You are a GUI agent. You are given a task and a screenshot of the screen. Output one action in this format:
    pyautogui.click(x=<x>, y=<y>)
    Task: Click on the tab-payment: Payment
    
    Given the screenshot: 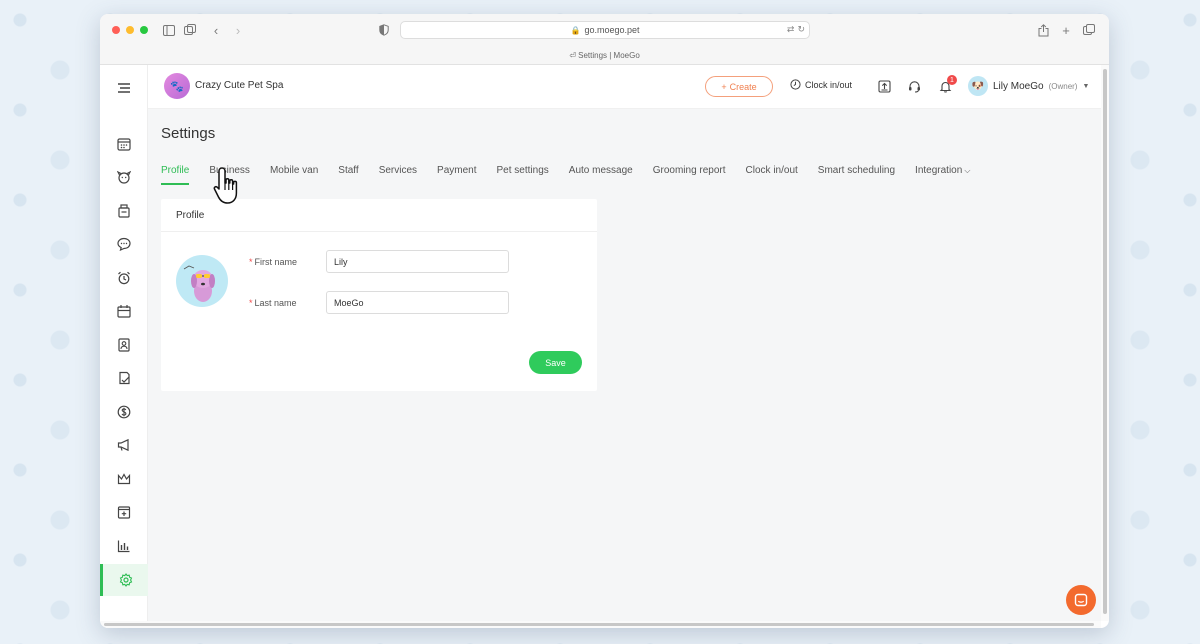 What is the action you would take?
    pyautogui.click(x=456, y=175)
    